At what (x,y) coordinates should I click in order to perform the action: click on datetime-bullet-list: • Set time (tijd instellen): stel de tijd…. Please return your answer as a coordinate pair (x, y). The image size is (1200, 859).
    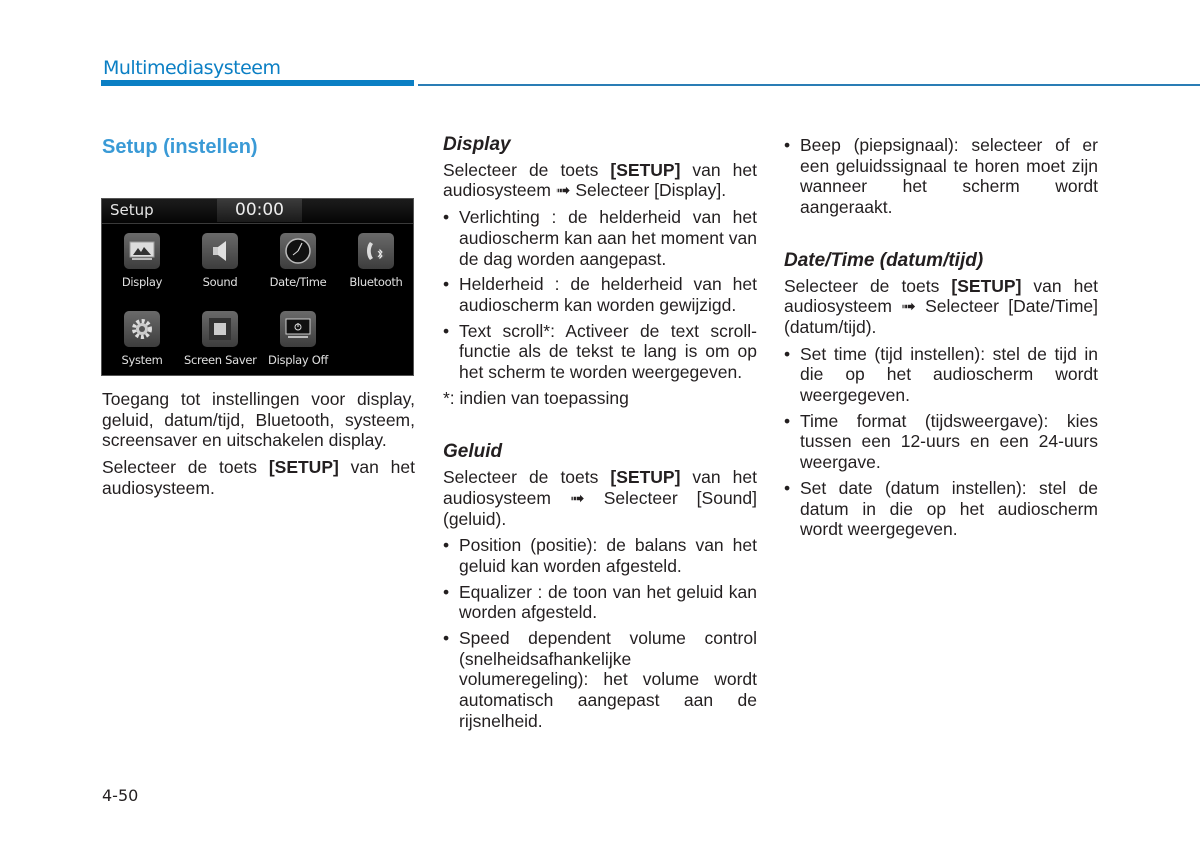
    Looking at the image, I should click on (941, 442).